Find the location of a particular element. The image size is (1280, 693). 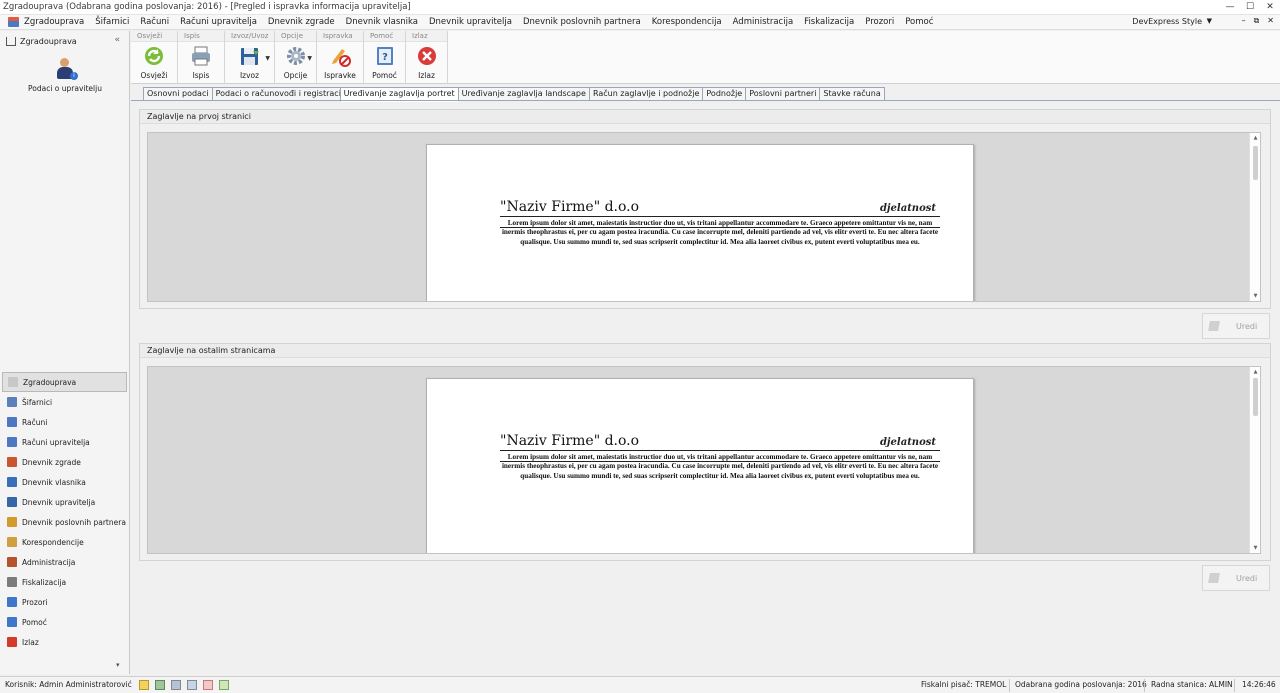

group-osvjezi: Osvježi Osvježi is located at coordinates (154, 57).